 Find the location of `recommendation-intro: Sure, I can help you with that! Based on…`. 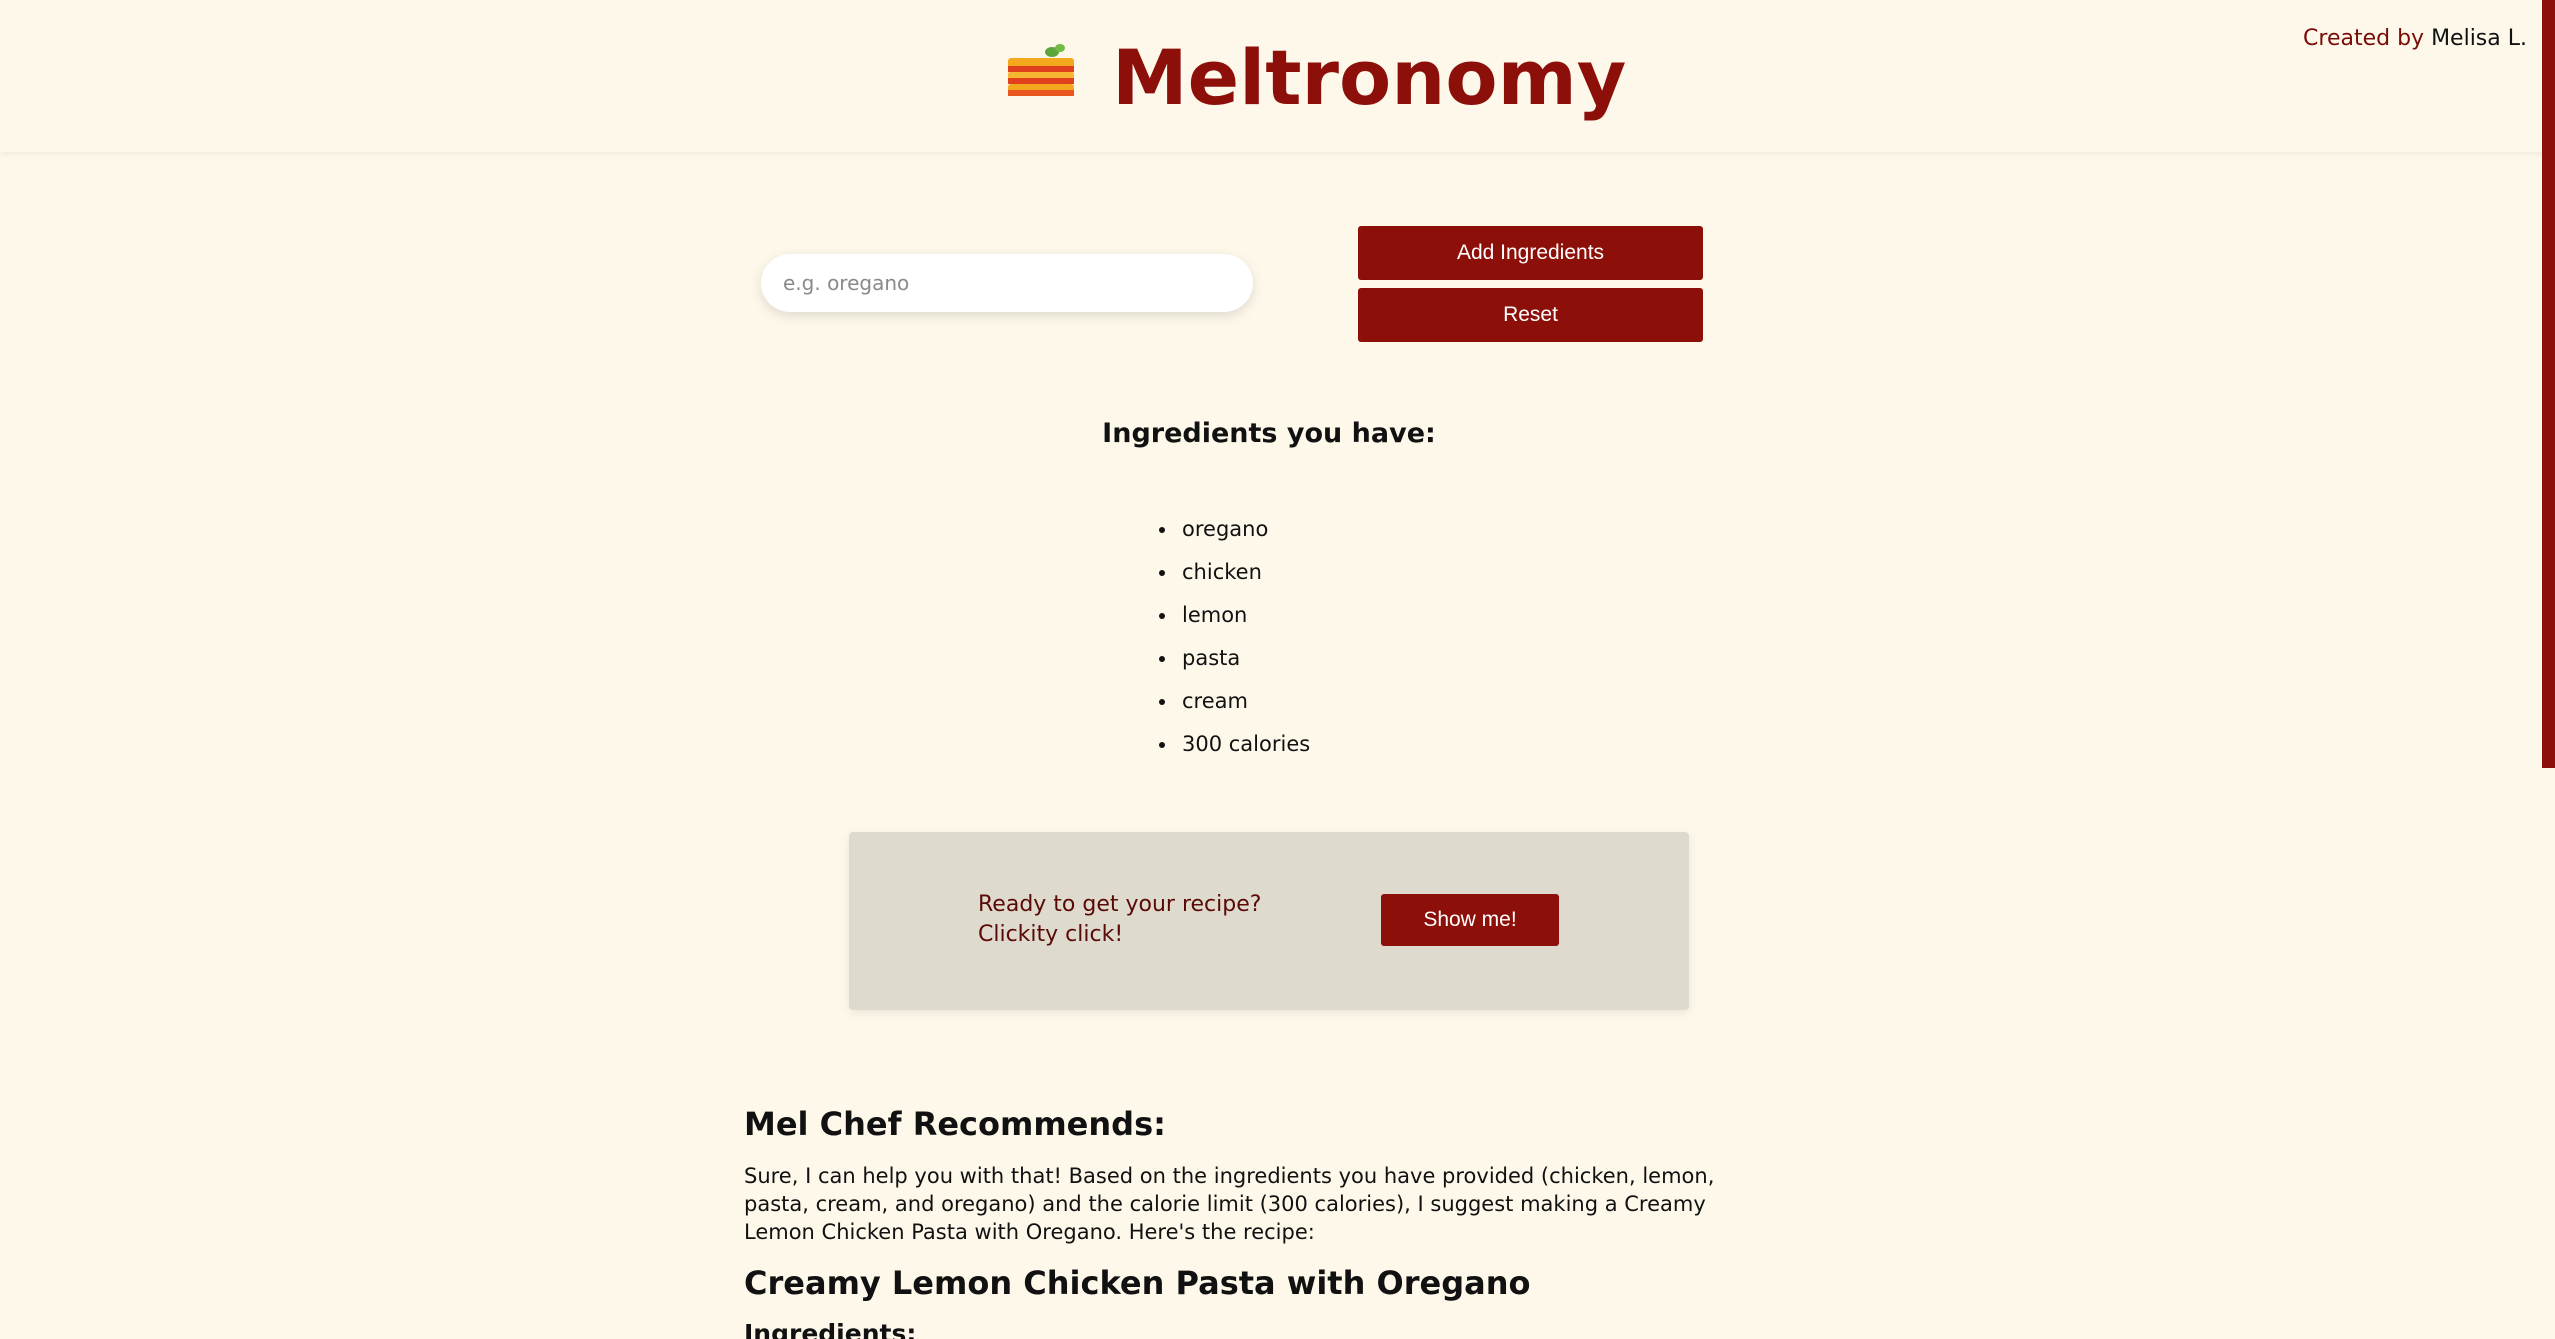

recommendation-intro: Sure, I can help you with that! Based on… is located at coordinates (1229, 1204).